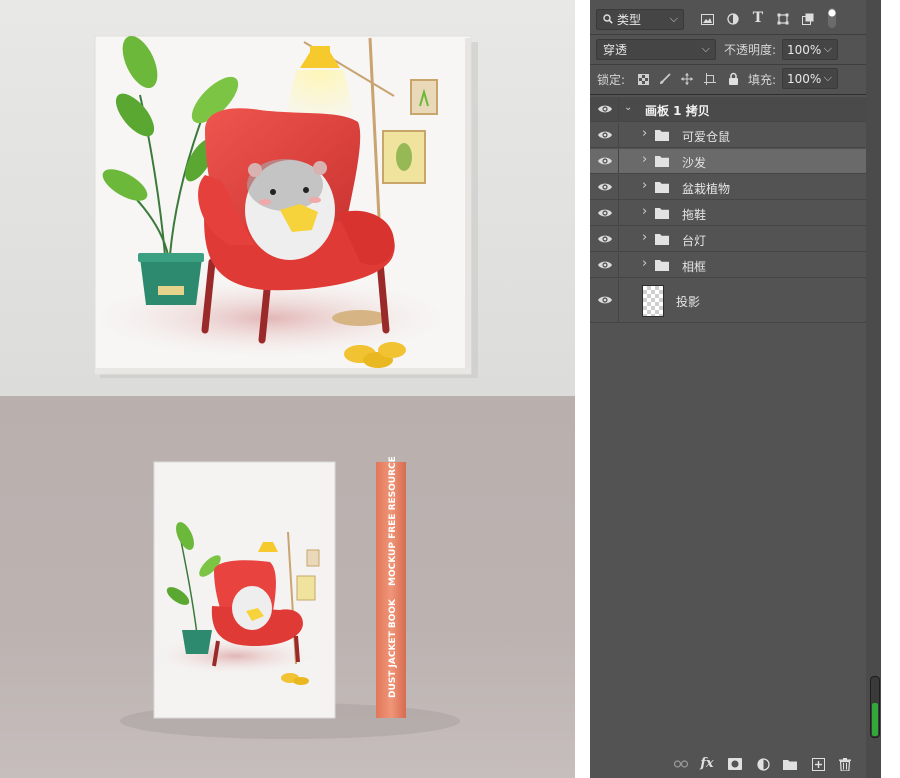 This screenshot has width=900, height=778. I want to click on shape-filter-icon, so click(783, 19).